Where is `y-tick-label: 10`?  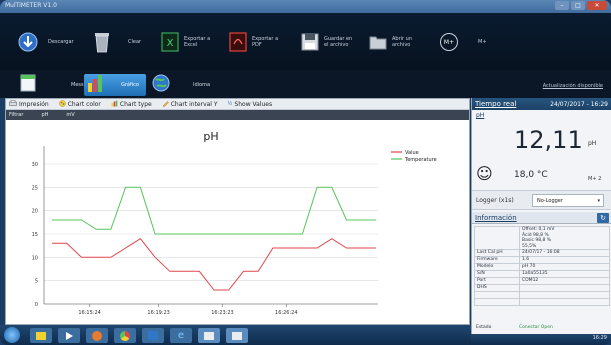
y-tick-label: 10 is located at coordinates (35, 258).